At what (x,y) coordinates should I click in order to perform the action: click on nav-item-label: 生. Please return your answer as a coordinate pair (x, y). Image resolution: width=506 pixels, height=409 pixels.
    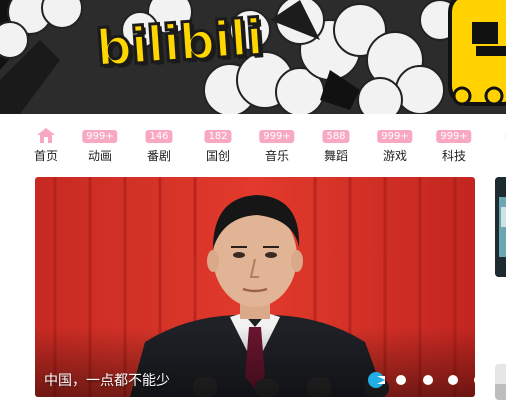
    Looking at the image, I should click on (494, 155).